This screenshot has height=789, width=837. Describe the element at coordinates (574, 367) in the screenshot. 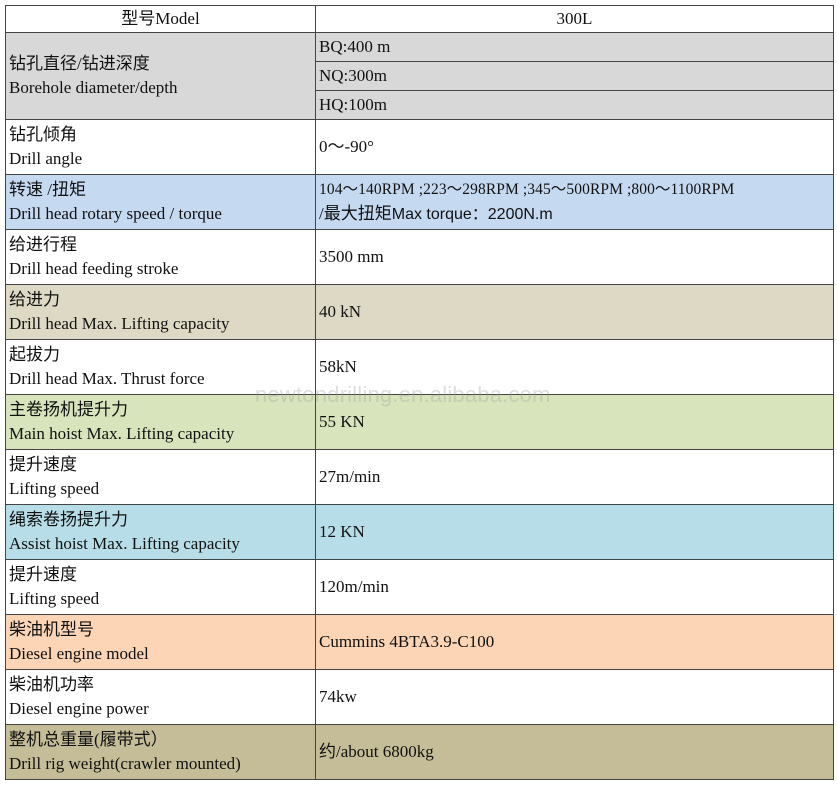

I see `row-value: 58kN` at that location.